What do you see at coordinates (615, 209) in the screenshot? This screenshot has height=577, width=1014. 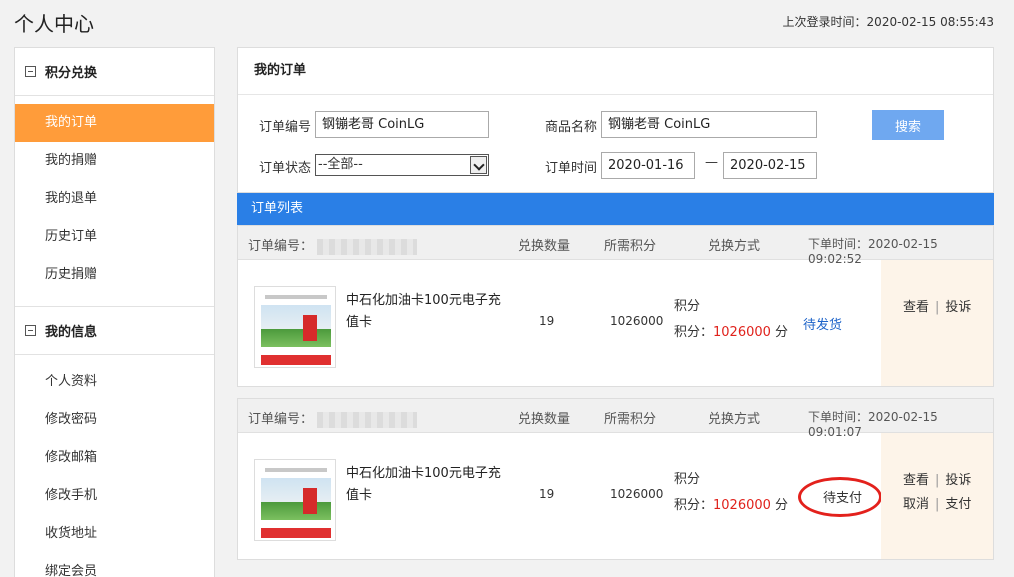 I see `order-list-header: 订单列表` at bounding box center [615, 209].